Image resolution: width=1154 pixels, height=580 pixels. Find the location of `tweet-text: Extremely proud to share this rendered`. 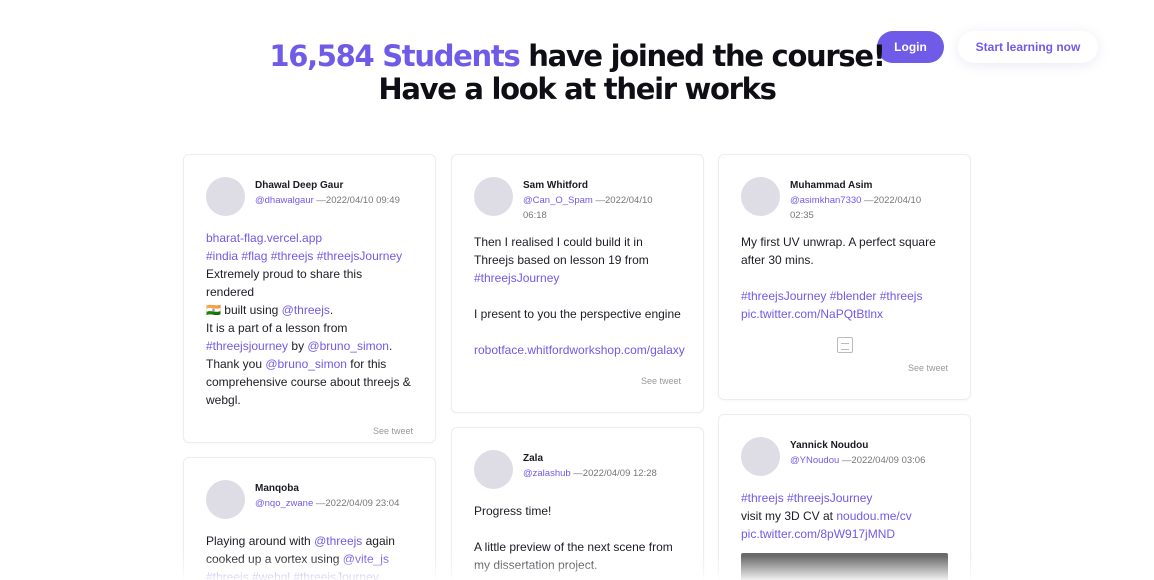

tweet-text: Extremely proud to share this rendered is located at coordinates (284, 283).